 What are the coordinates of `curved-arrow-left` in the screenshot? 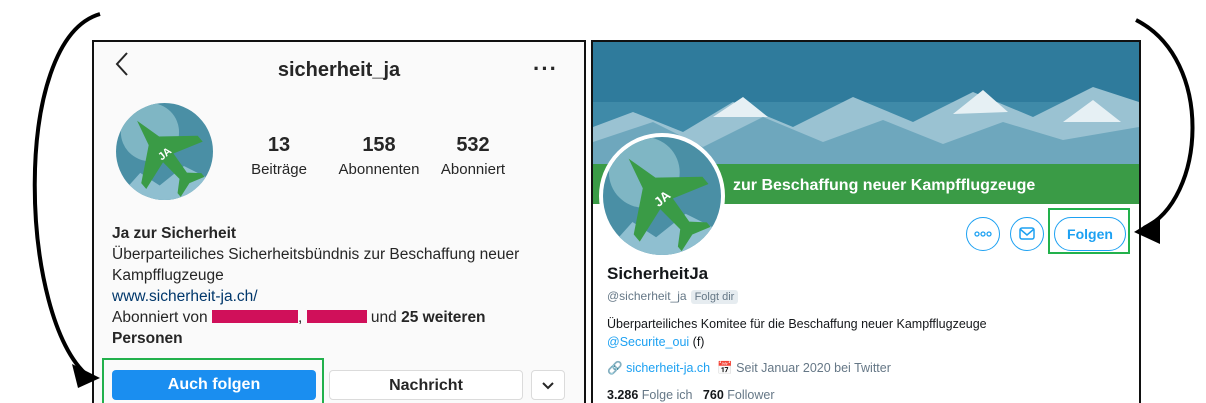 It's located at (66, 195).